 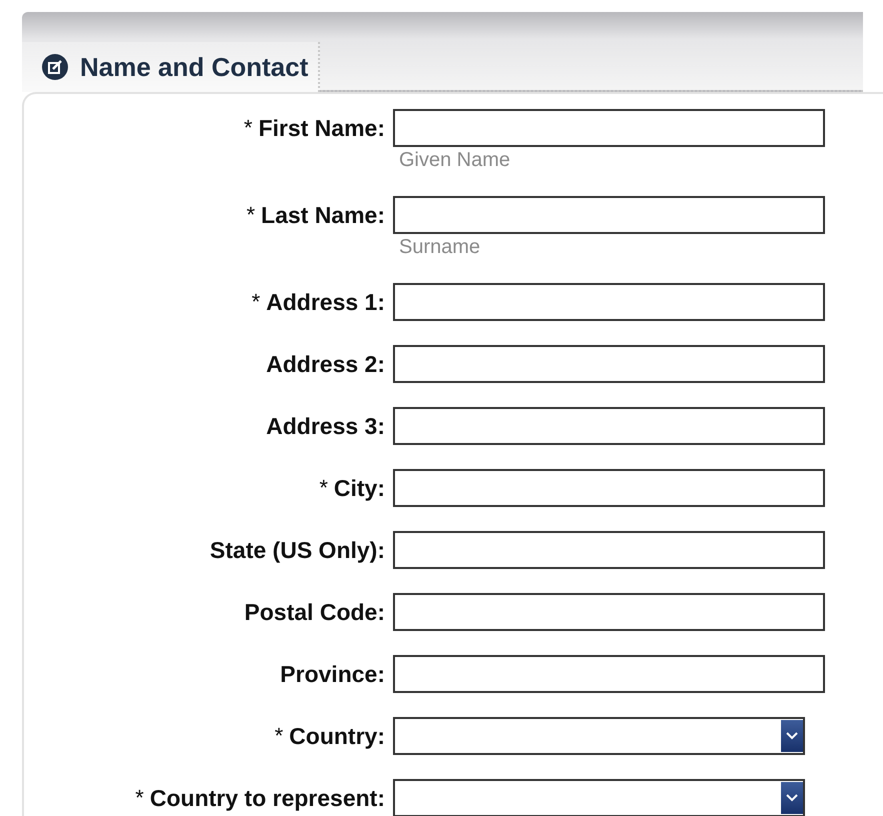 I want to click on field-label: City:, so click(x=359, y=488).